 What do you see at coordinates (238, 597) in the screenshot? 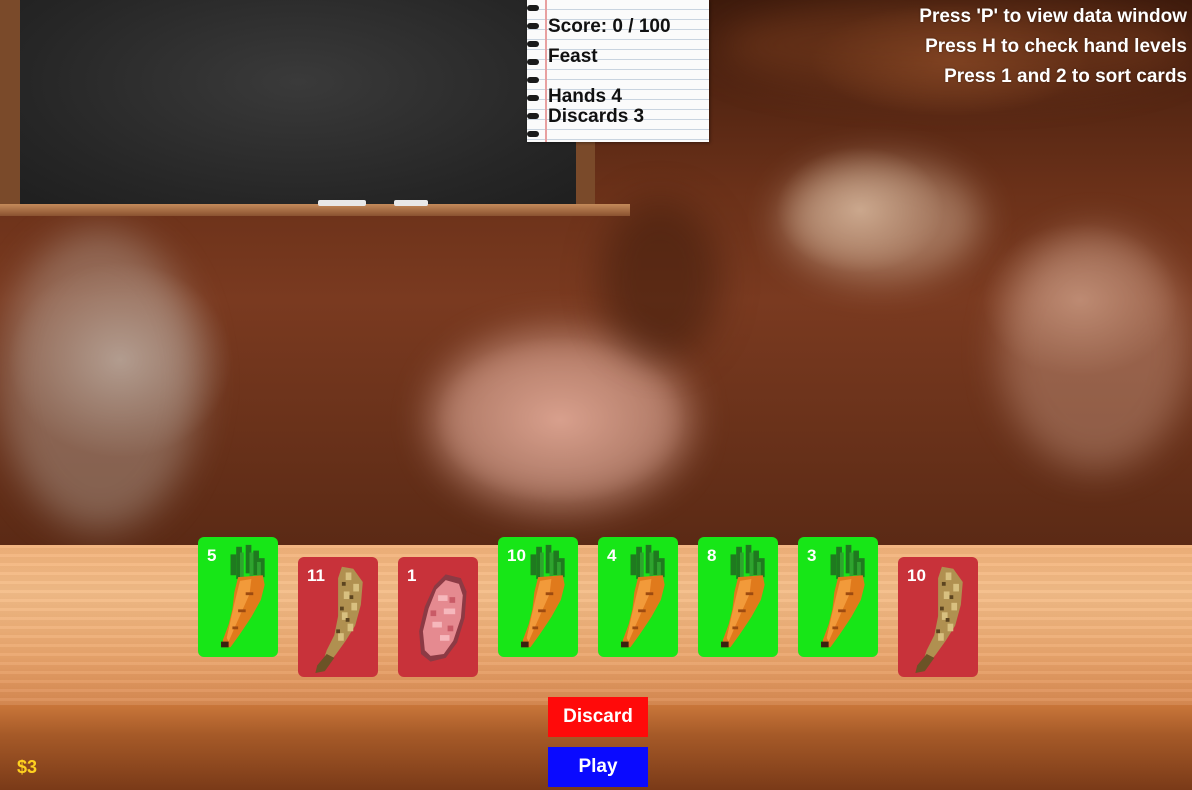
I see `card-carrot-5: 5` at bounding box center [238, 597].